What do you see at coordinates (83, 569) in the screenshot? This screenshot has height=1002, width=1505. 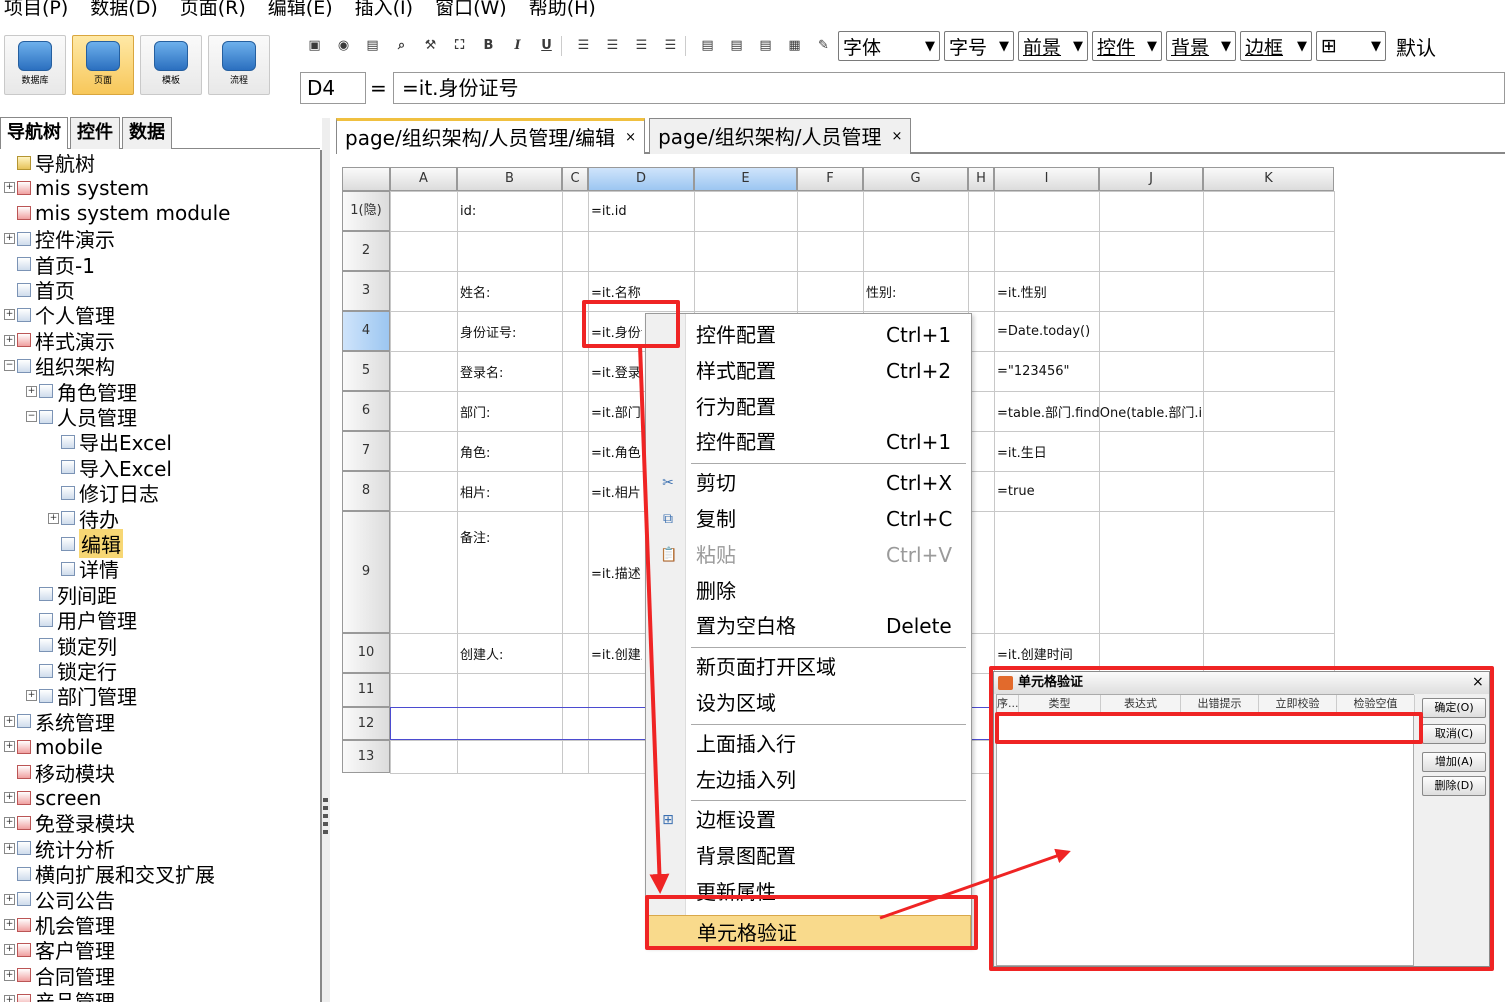 I see `tree-node: 详情` at bounding box center [83, 569].